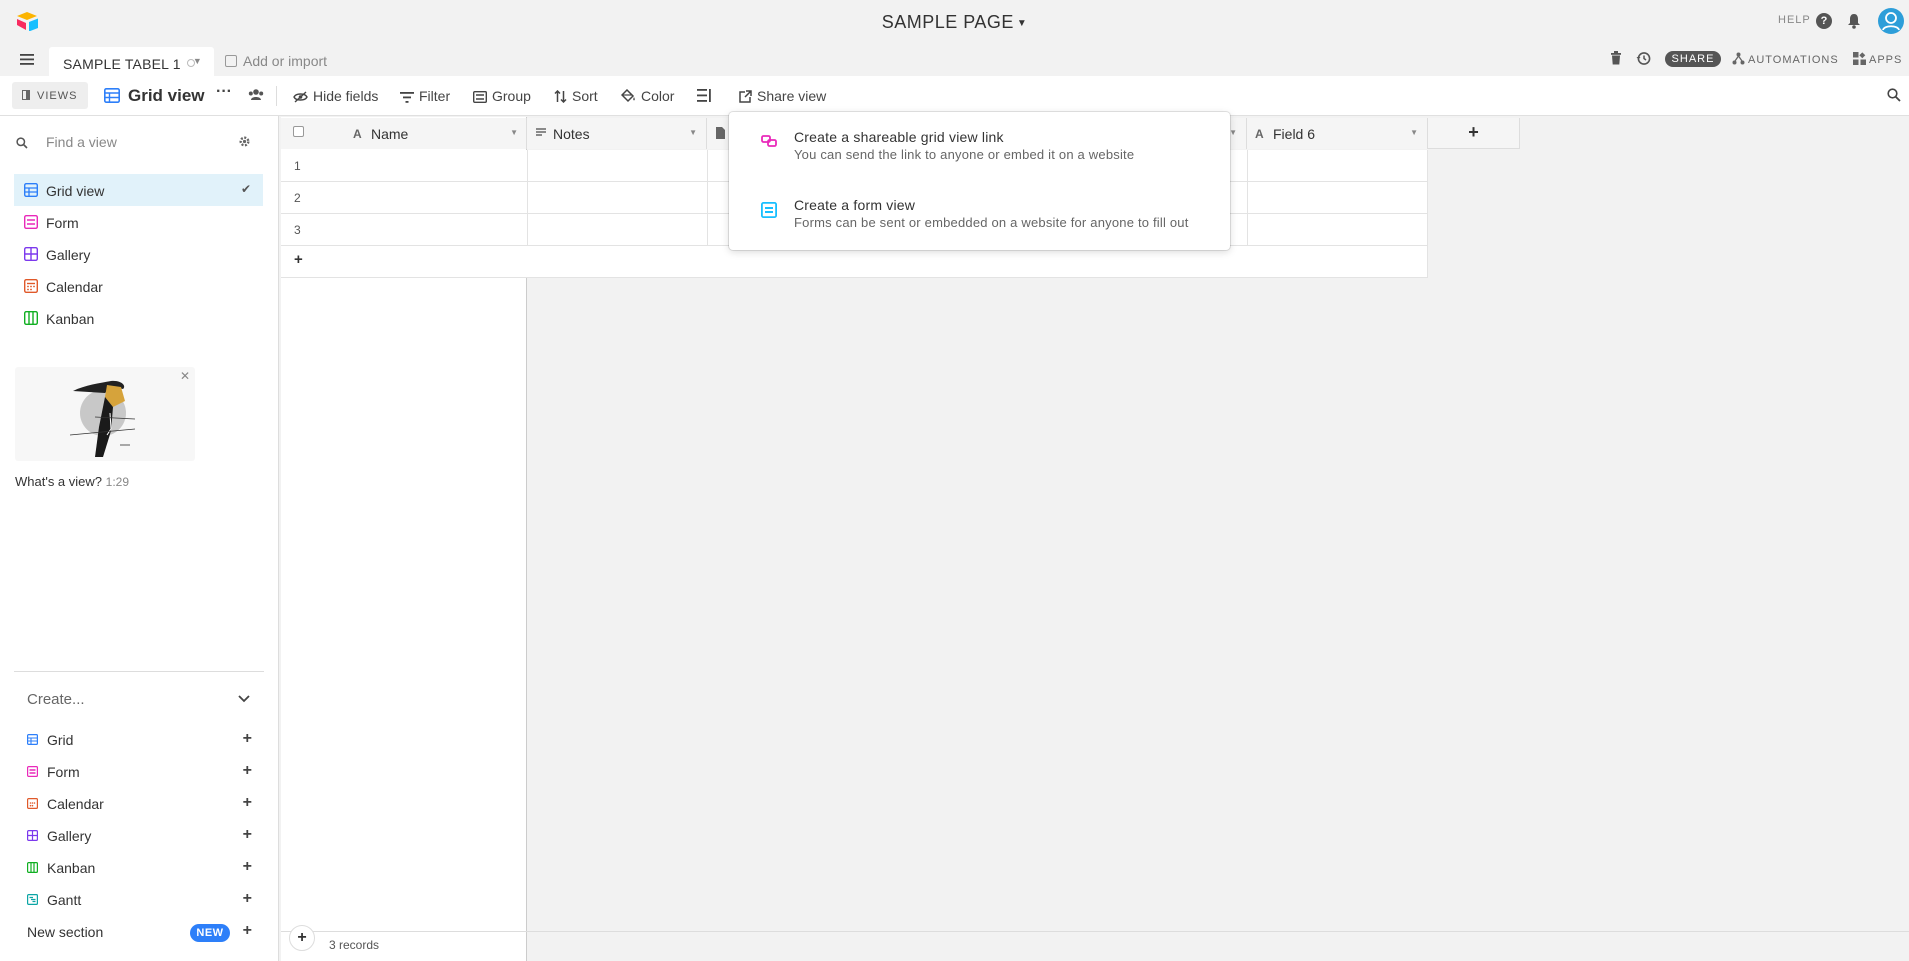 Image resolution: width=1909 pixels, height=961 pixels. Describe the element at coordinates (1824, 21) in the screenshot. I see `help-icon: ?` at that location.